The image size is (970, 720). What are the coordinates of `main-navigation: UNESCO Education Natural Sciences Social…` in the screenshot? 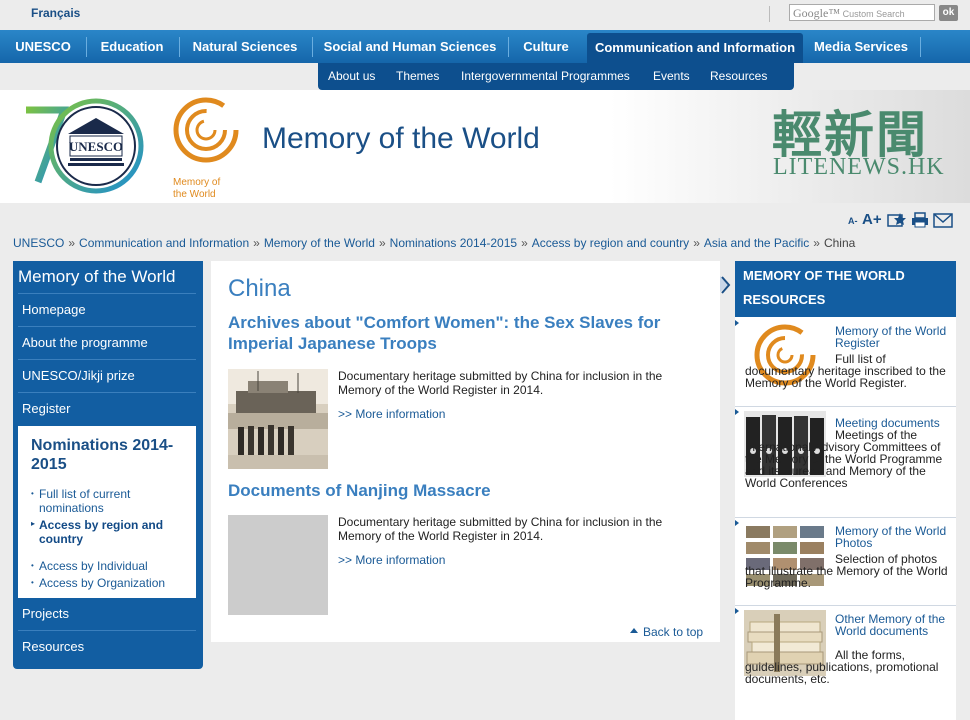 It's located at (485, 46).